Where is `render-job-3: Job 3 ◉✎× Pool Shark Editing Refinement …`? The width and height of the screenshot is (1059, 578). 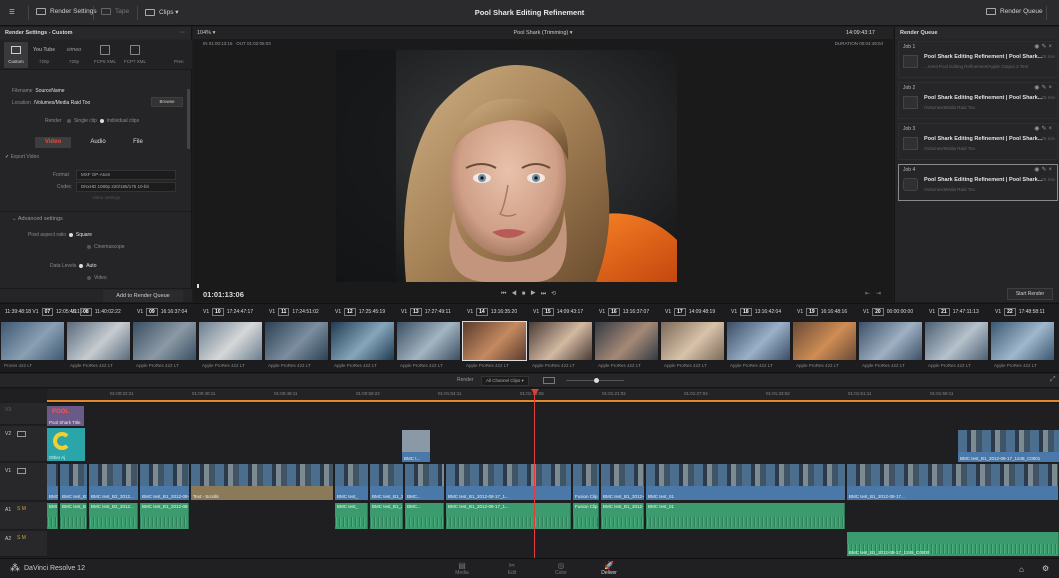
render-job-3: Job 3 ◉✎× Pool Shark Editing Refinement … is located at coordinates (978, 141).